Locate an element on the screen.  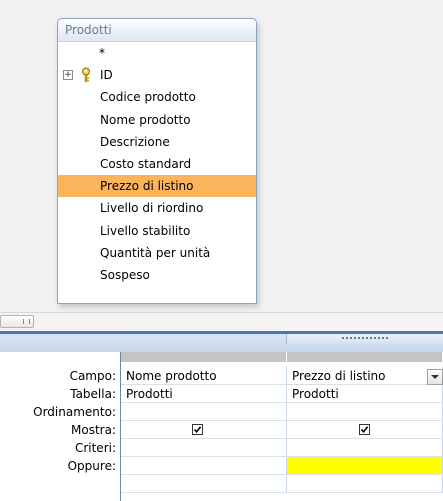
resize-grip-icon is located at coordinates (365, 338).